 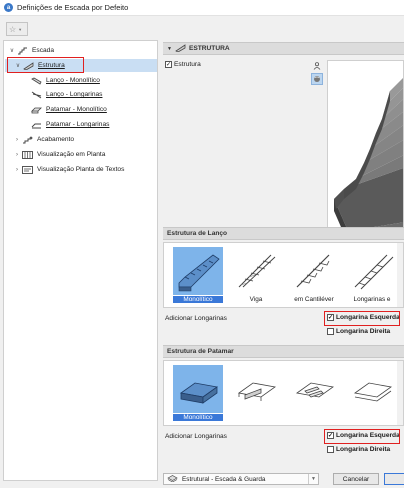 I want to click on flight-cantilever-thumbnail, so click(x=314, y=271).